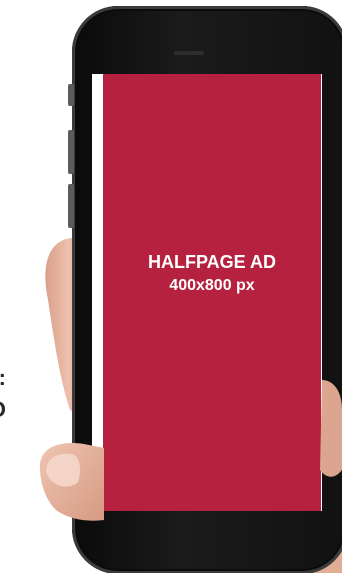 This screenshot has height=573, width=342. Describe the element at coordinates (212, 261) in the screenshot. I see `ad-title: HALFPAGE AD` at that location.